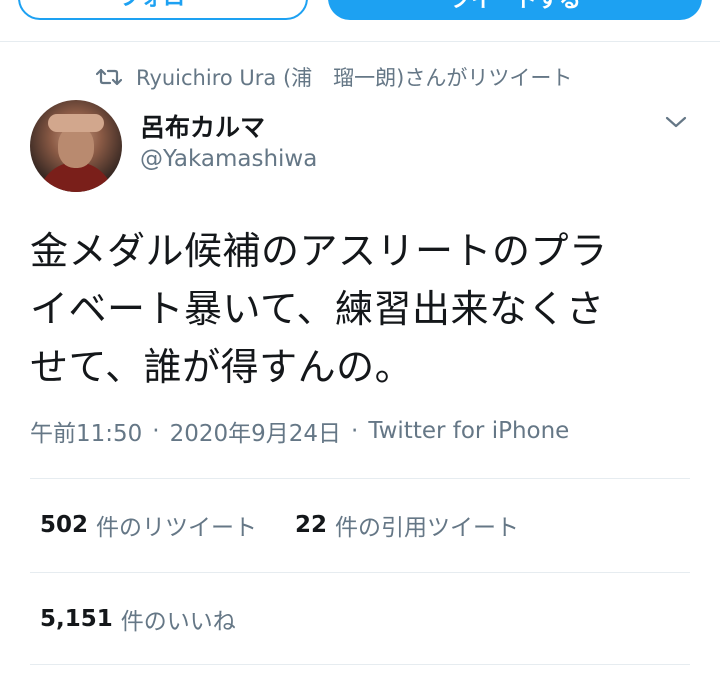 The image size is (720, 680). Describe the element at coordinates (279, 525) in the screenshot. I see `stats-row-retweets: 502 件のリツイート 22 件の引用ツイート` at that location.